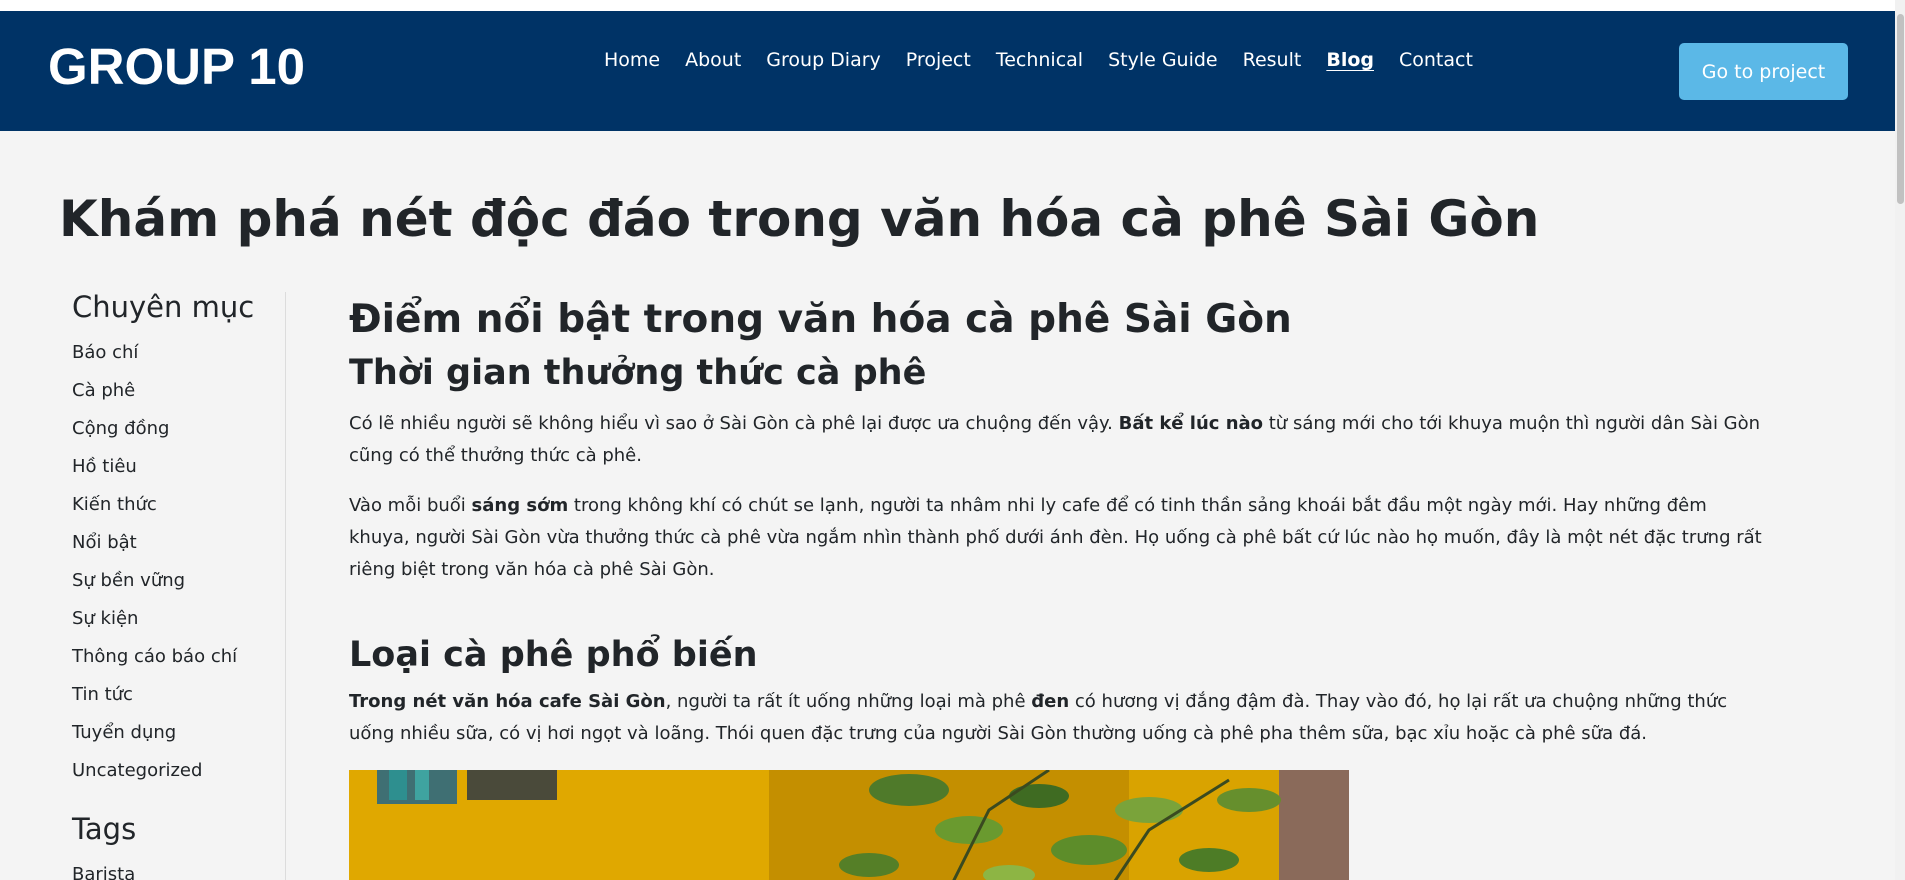 This screenshot has width=1905, height=880. I want to click on nav-style-guide: Style Guide, so click(1163, 60).